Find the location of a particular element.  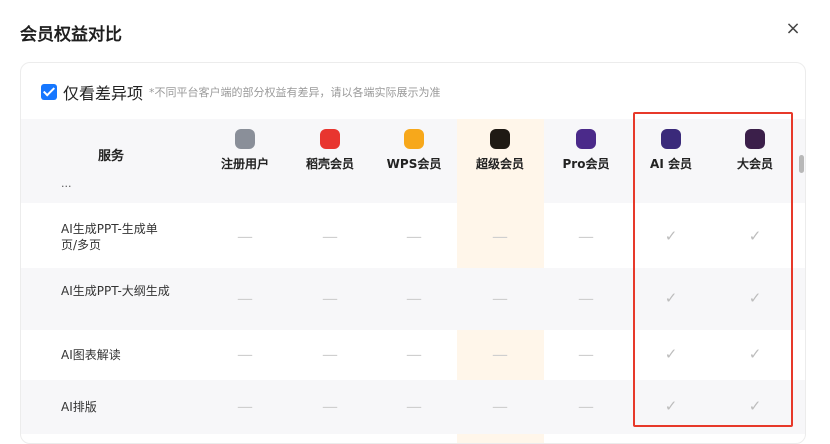

docer-icon is located at coordinates (330, 139).